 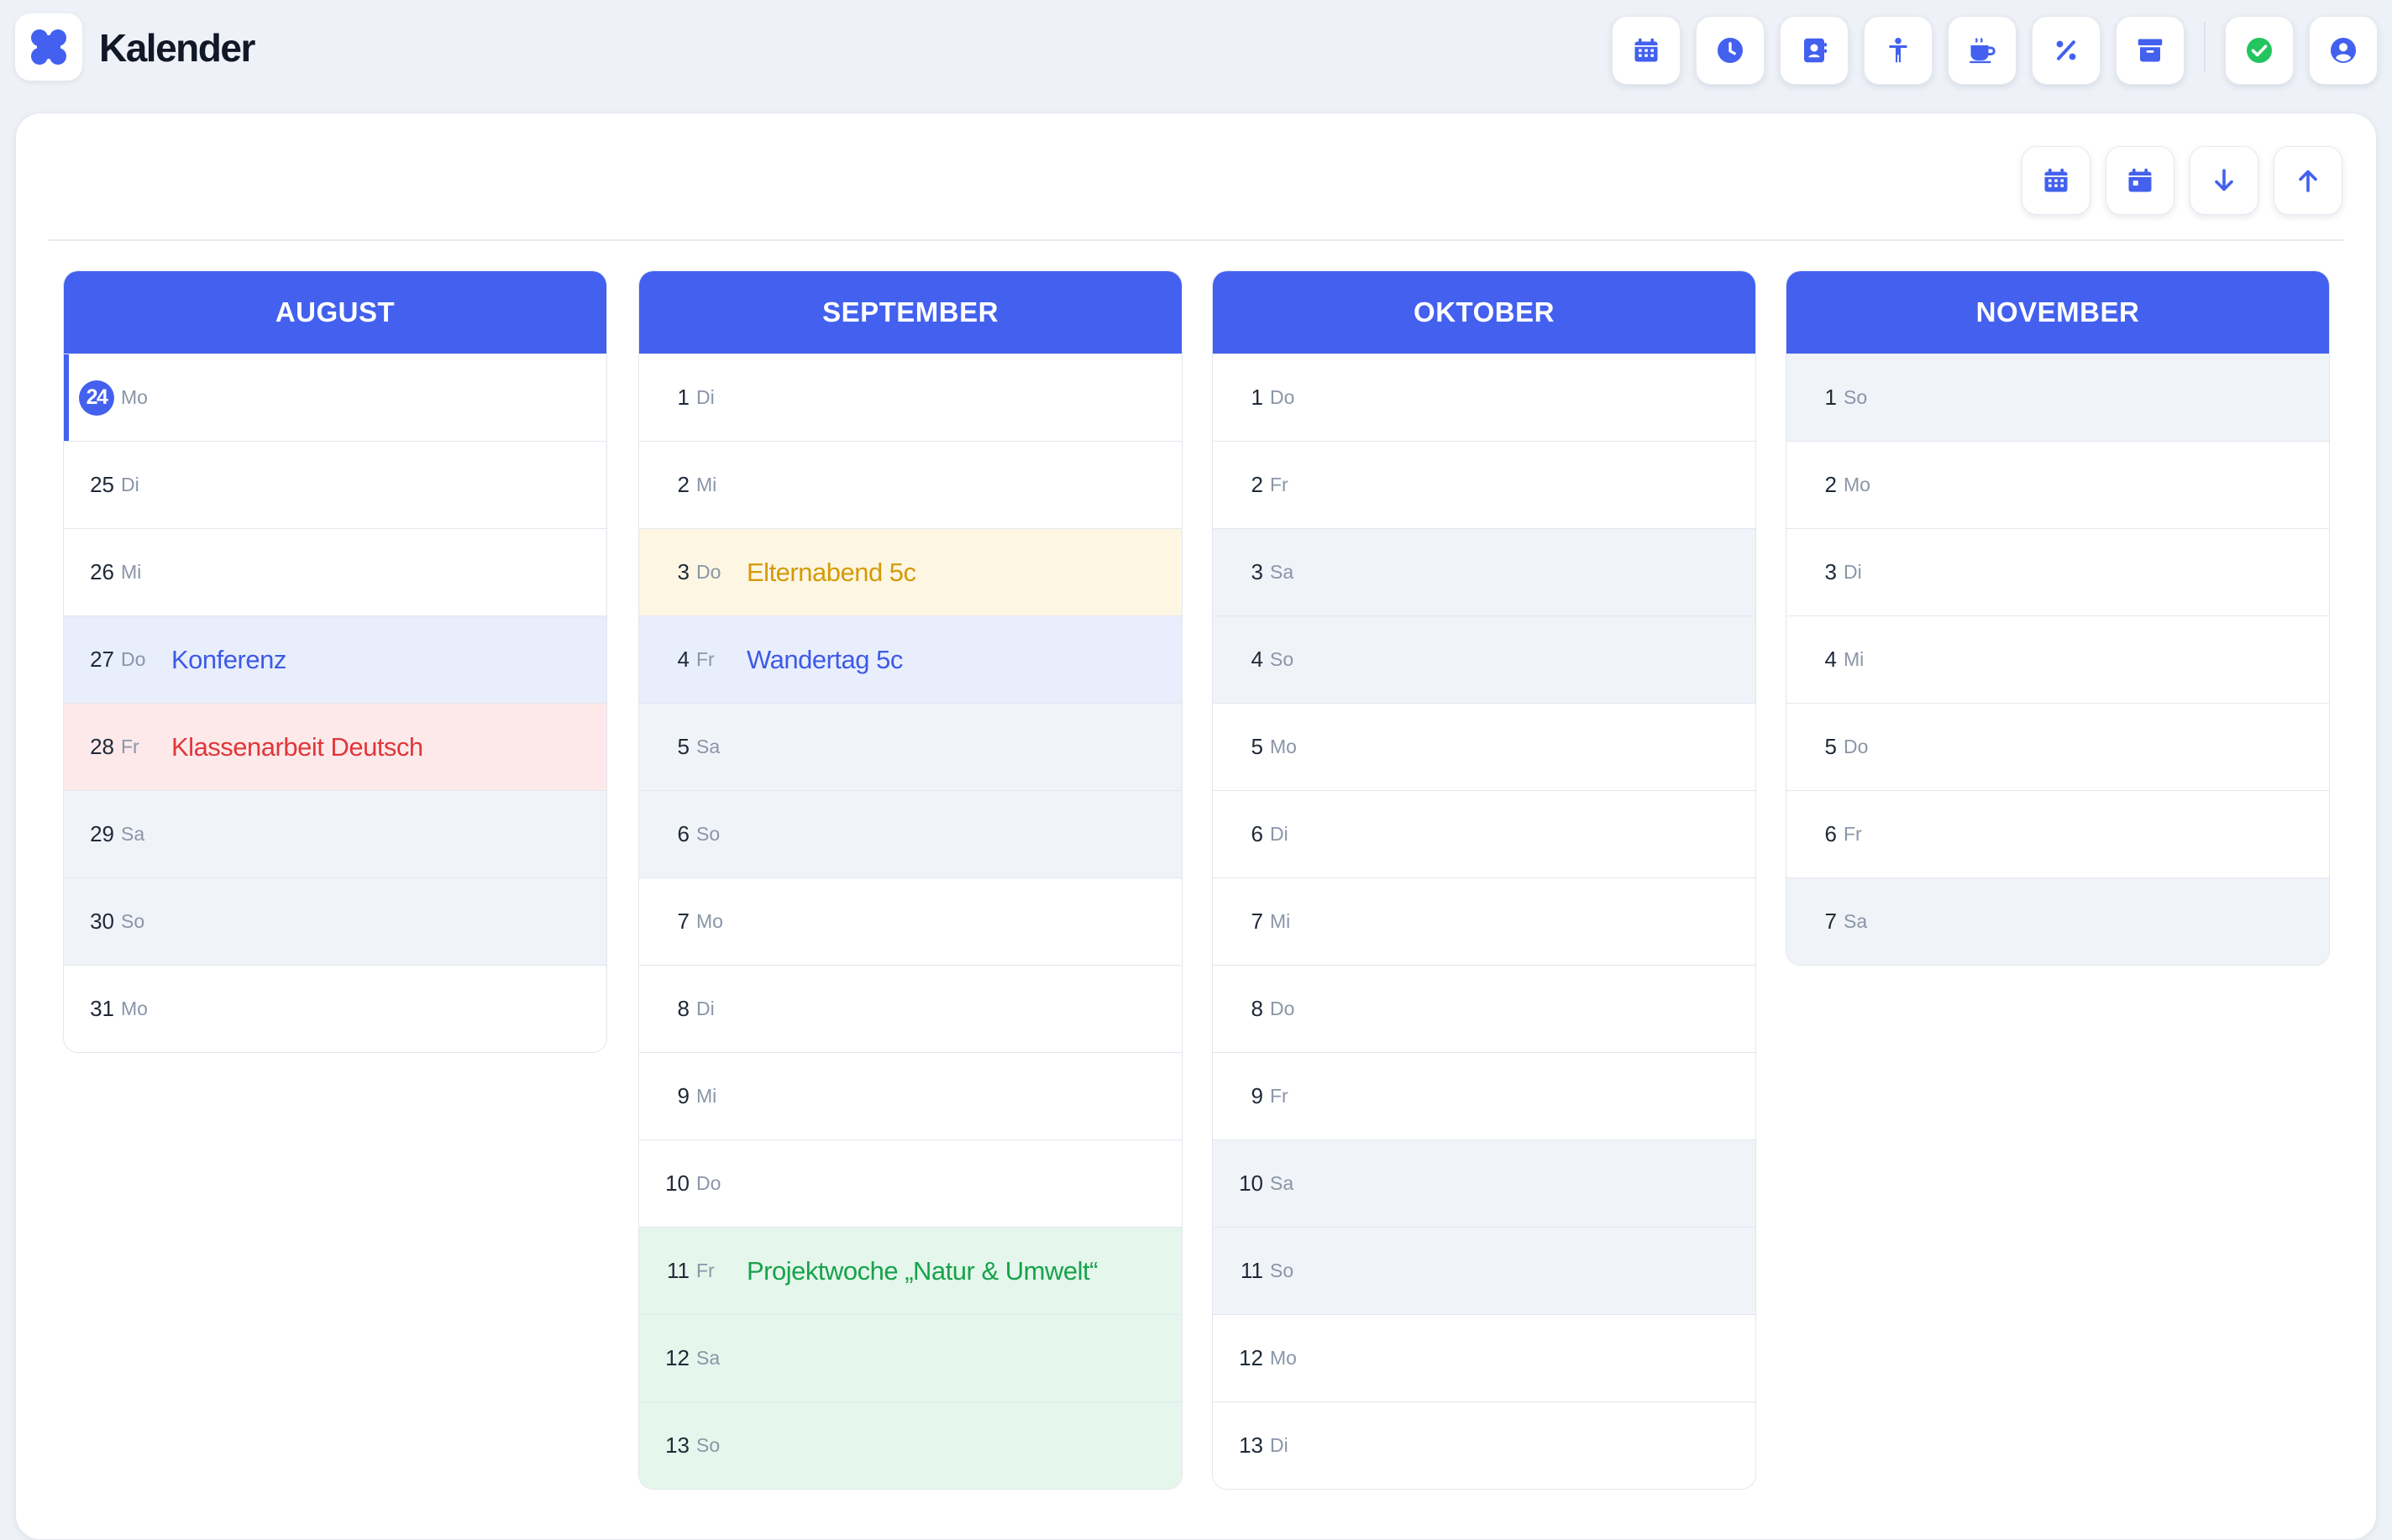 I want to click on day-row: 24 Mo, so click(x=335, y=397).